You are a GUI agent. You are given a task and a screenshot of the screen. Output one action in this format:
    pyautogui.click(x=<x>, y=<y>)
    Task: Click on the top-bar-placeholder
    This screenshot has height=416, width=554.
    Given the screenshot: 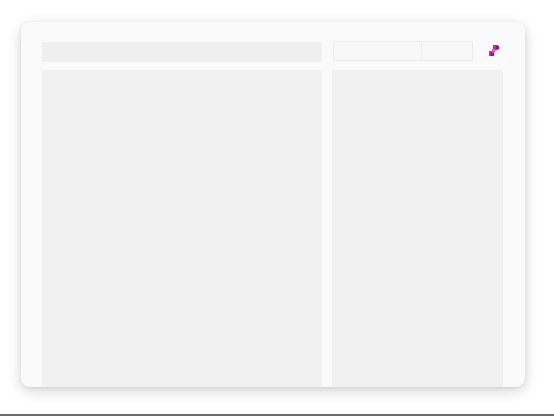 What is the action you would take?
    pyautogui.click(x=182, y=52)
    